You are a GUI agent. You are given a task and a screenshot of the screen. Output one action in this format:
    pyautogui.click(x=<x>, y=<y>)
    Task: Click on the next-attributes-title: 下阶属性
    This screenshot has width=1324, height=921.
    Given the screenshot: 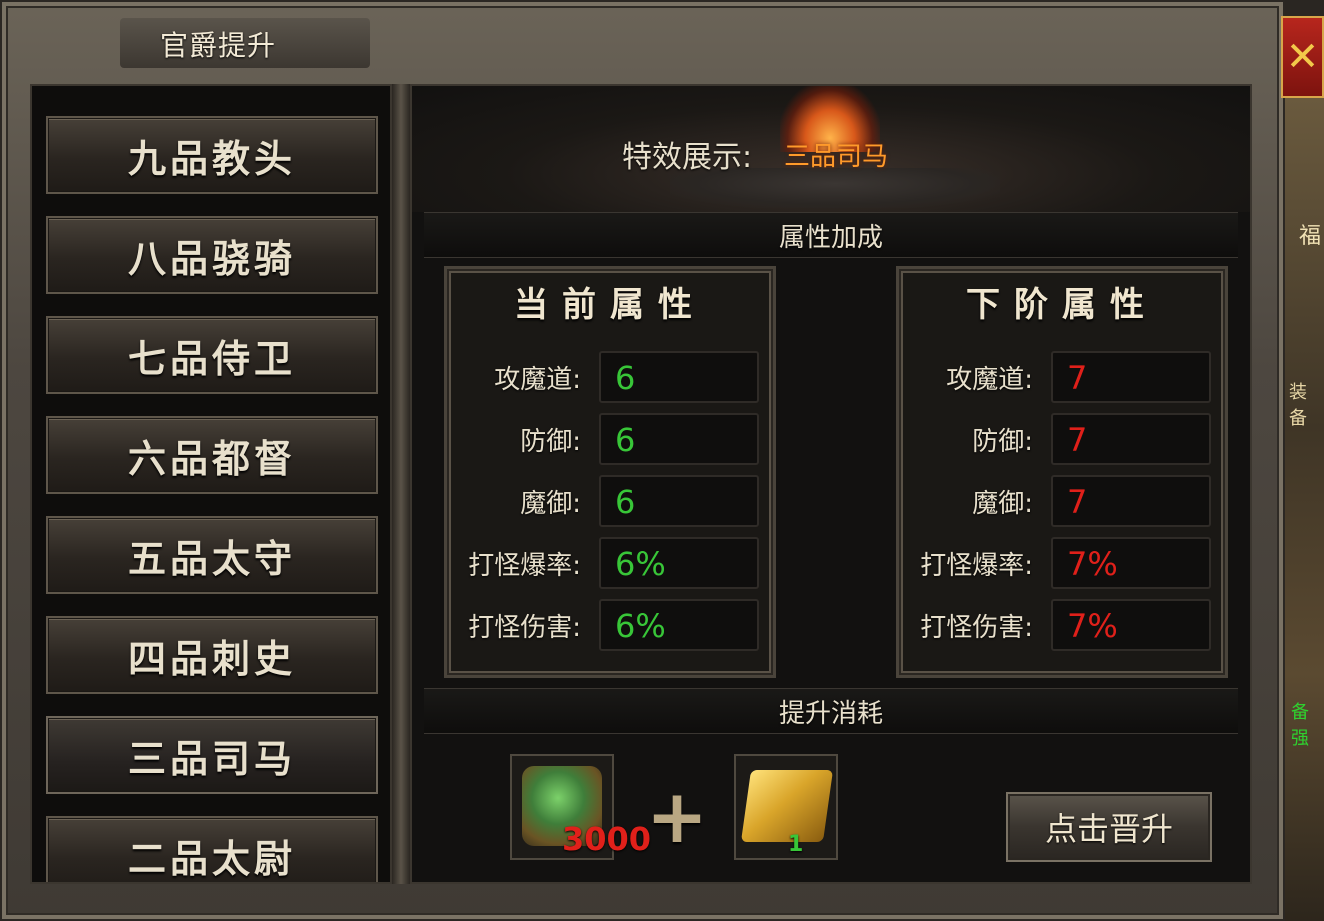 What is the action you would take?
    pyautogui.click(x=1062, y=305)
    